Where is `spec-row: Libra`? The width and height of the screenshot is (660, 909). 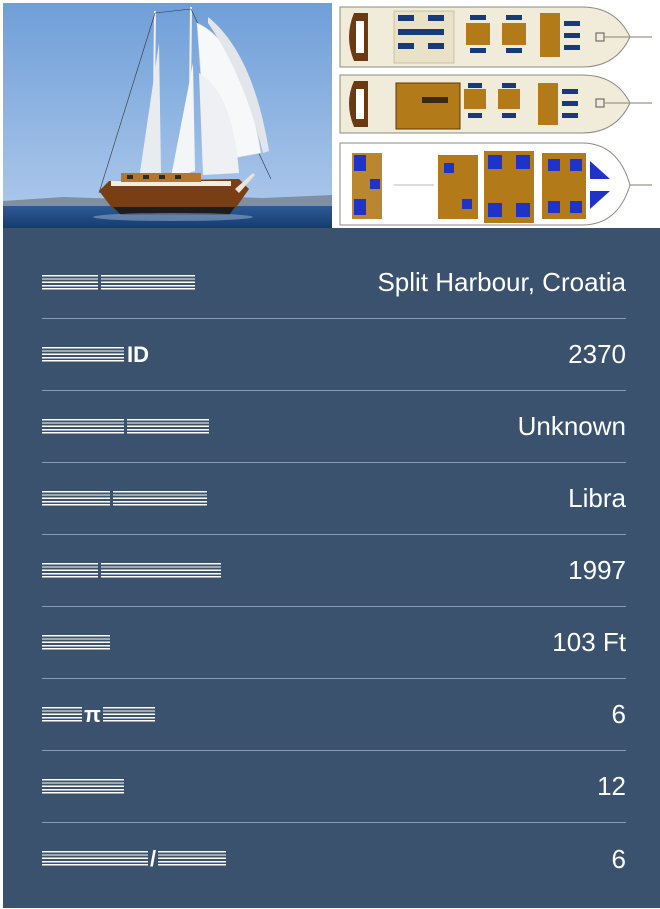
spec-row: Libra is located at coordinates (334, 499).